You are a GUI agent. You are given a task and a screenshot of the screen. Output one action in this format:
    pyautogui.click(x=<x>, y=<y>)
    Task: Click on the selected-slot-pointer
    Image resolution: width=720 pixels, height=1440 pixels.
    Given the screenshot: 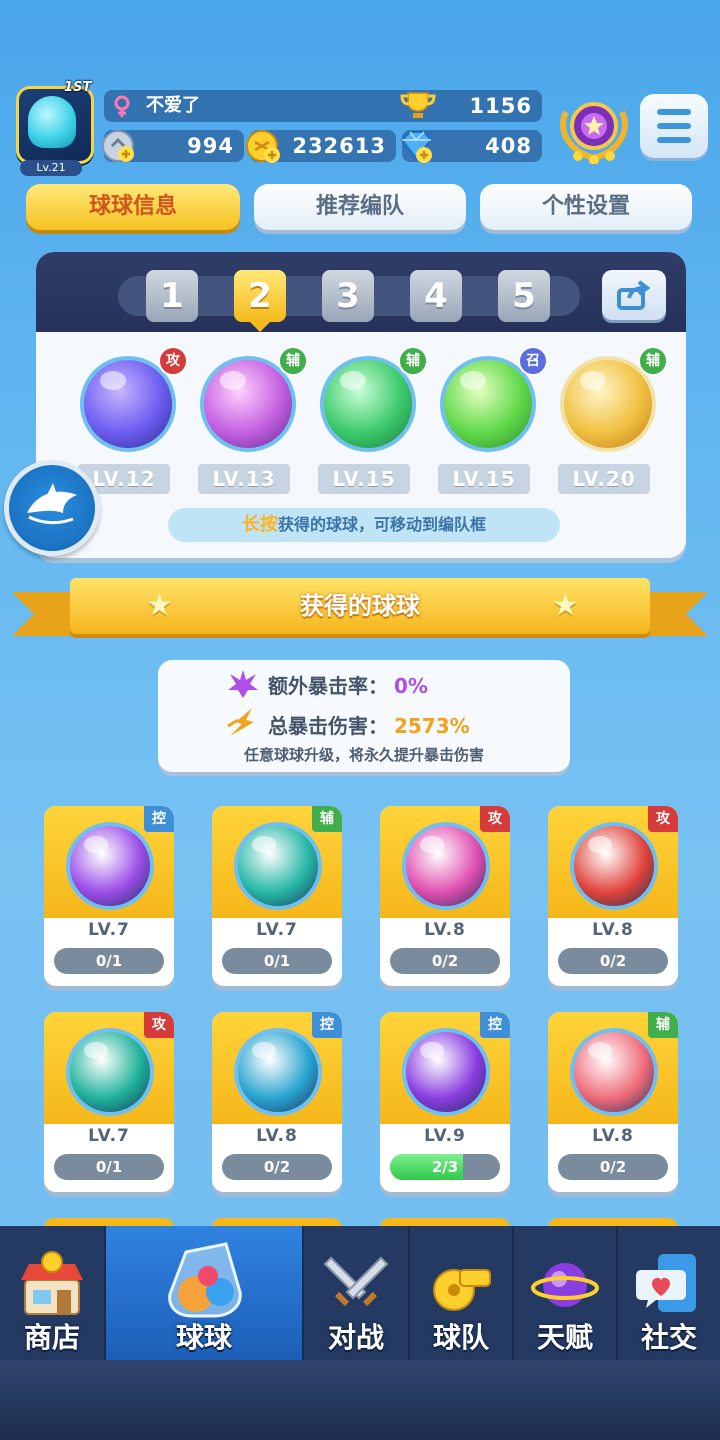 What is the action you would take?
    pyautogui.click(x=260, y=326)
    